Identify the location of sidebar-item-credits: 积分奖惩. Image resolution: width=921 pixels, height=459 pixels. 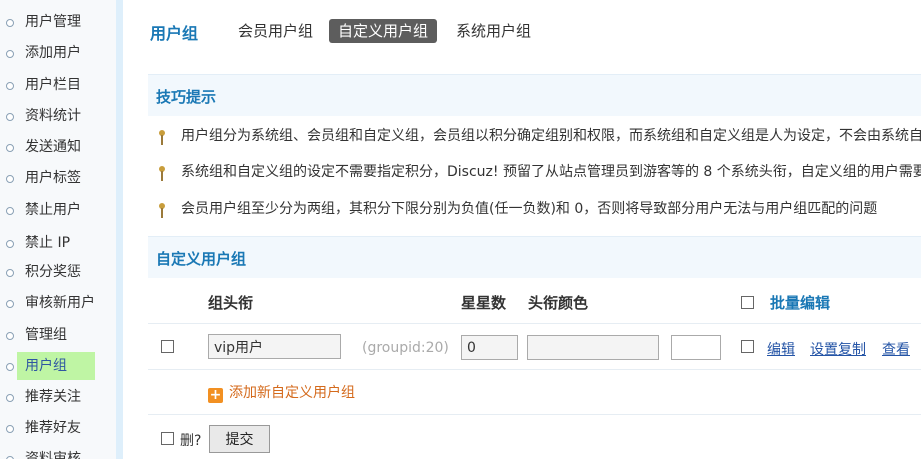
(58, 272).